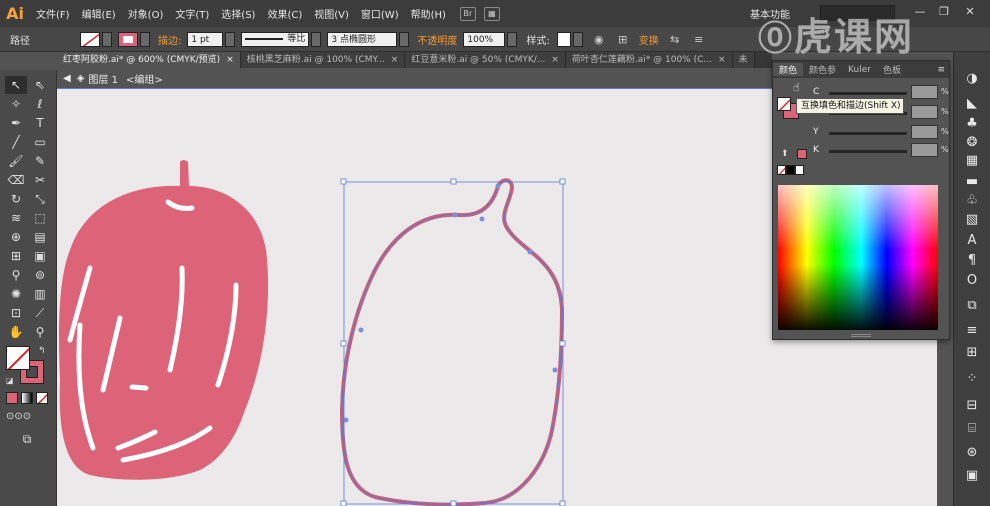 Image resolution: width=990 pixels, height=506 pixels. I want to click on workspace-switcher: 基本功能, so click(780, 13).